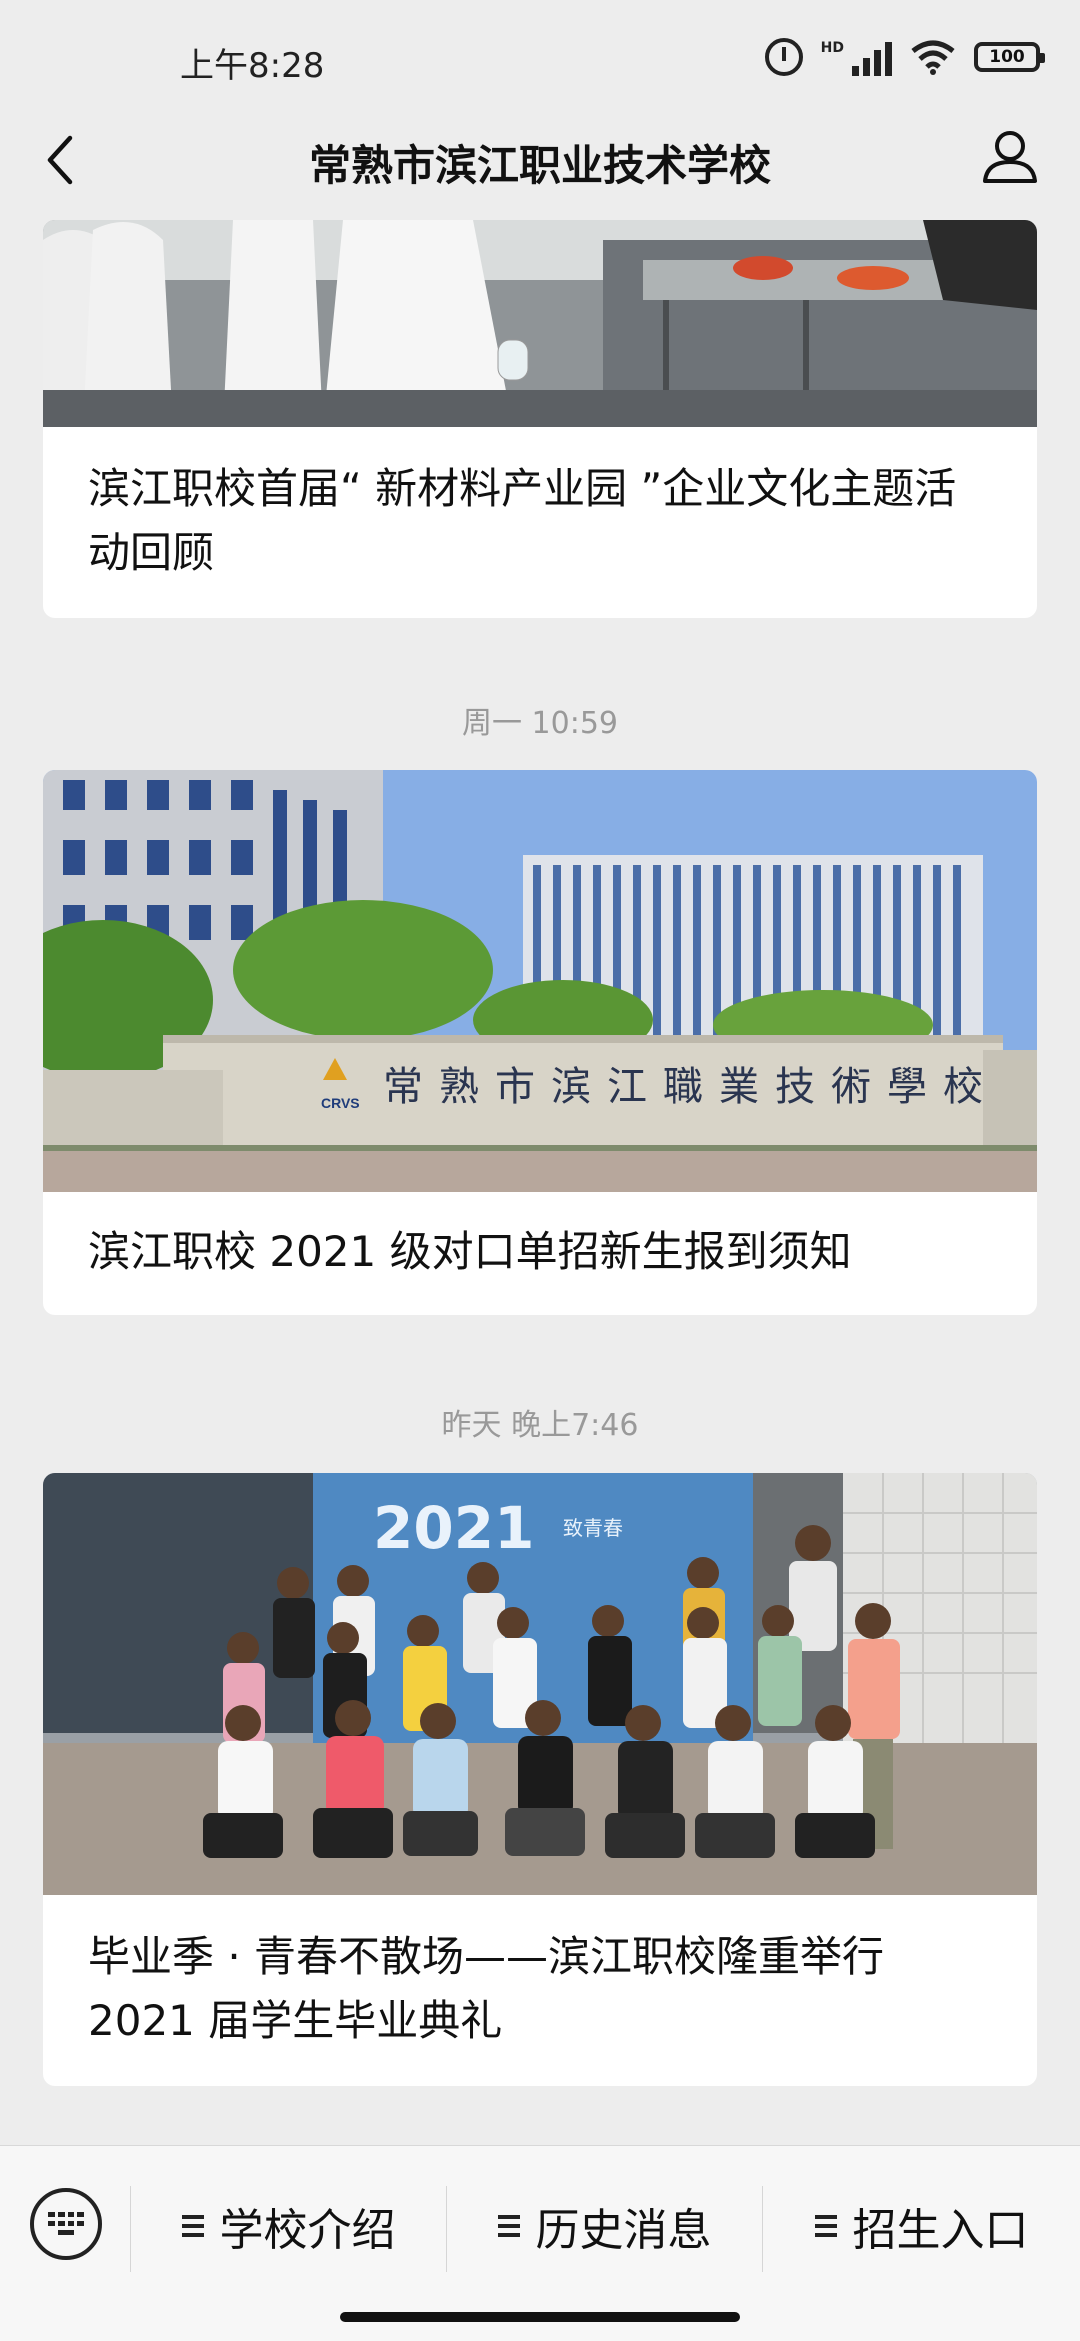  What do you see at coordinates (540, 323) in the screenshot?
I see `lab-photo-icon` at bounding box center [540, 323].